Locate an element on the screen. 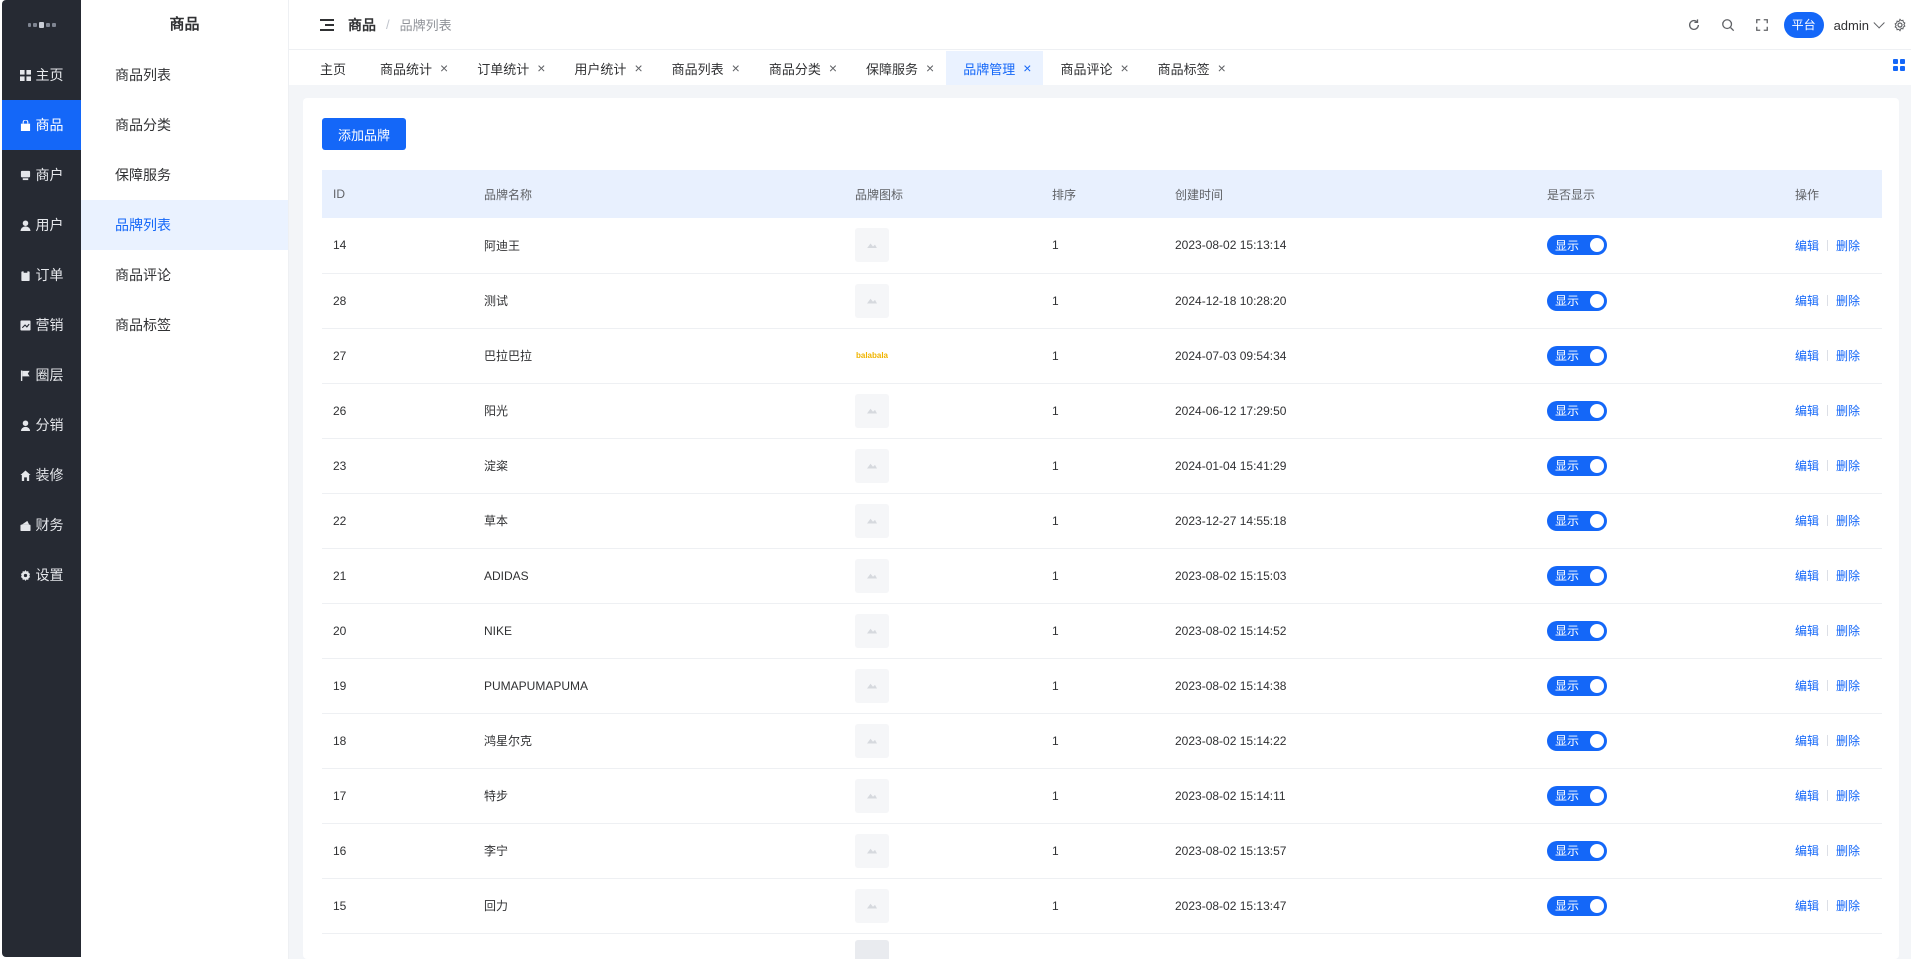  tab: 商品统计 × is located at coordinates (411, 68).